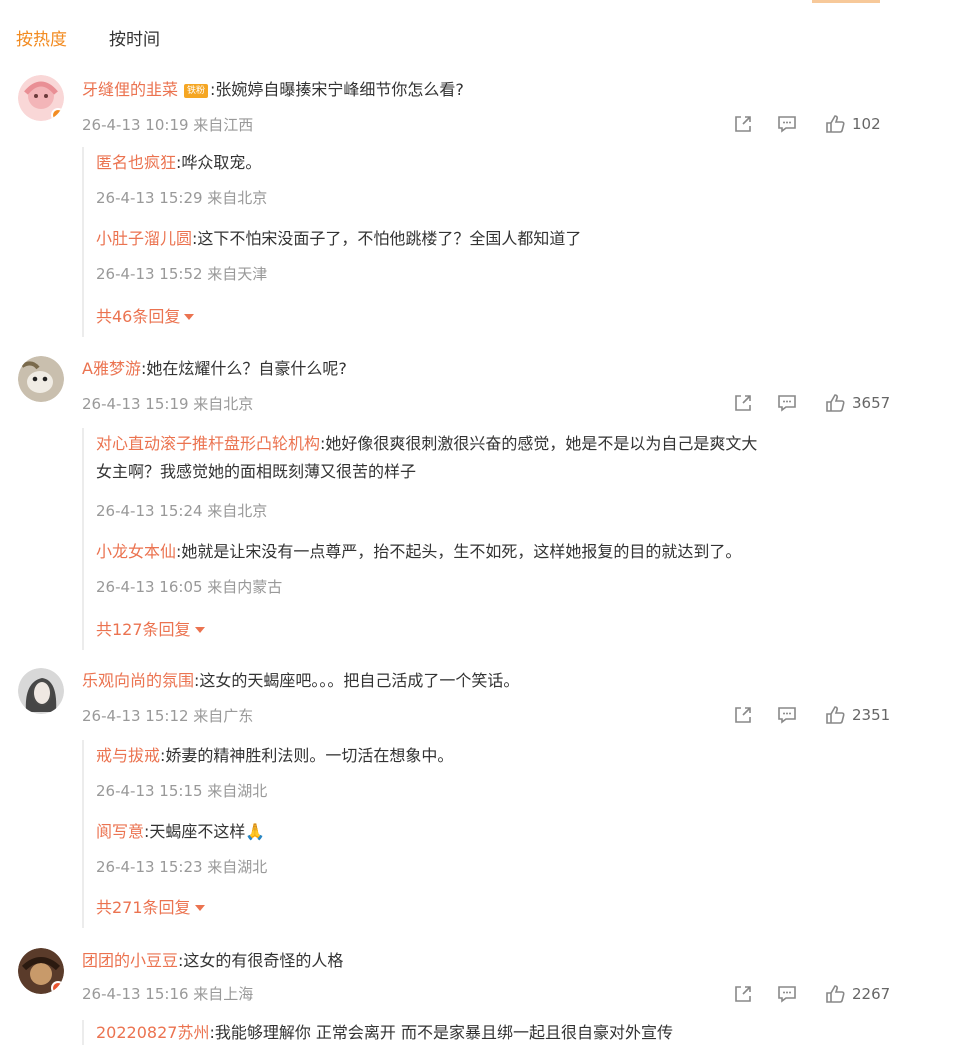 This screenshot has width=960, height=1045. I want to click on reply-username: 小龙女本仙, so click(136, 551).